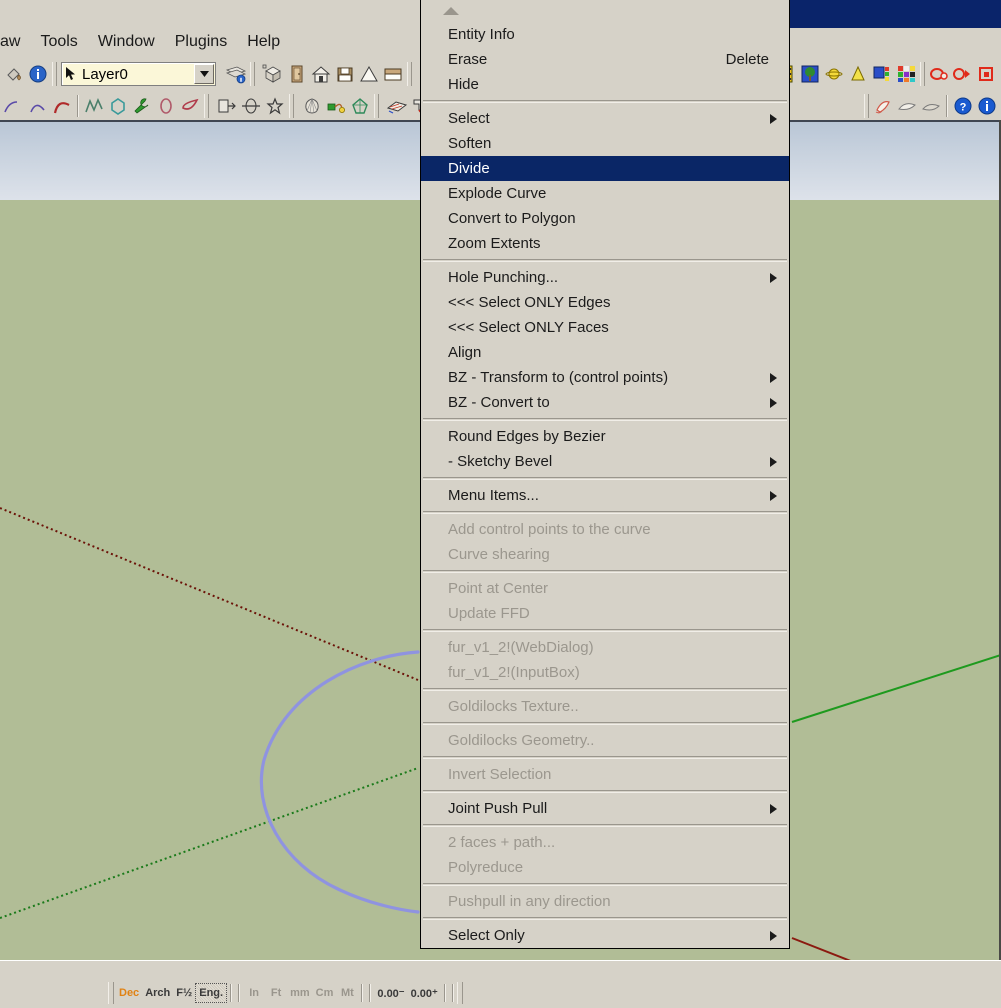 The width and height of the screenshot is (1001, 1008). What do you see at coordinates (94, 106) in the screenshot?
I see `polyline-icon` at bounding box center [94, 106].